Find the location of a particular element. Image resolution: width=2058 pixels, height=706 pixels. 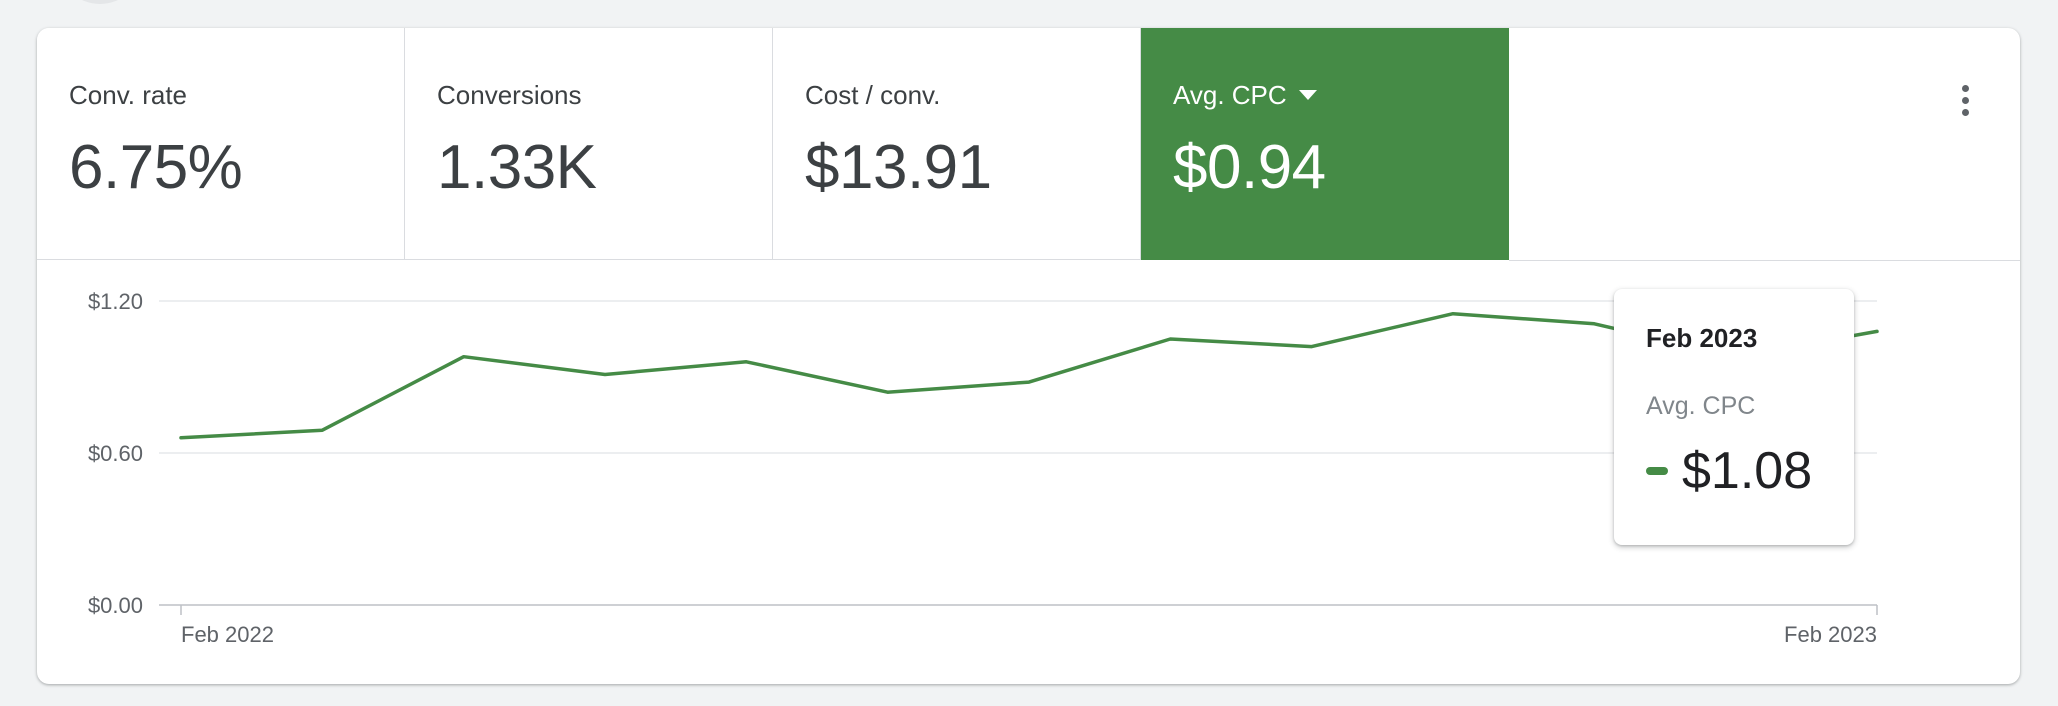

avatar-edge is located at coordinates (100, 2).